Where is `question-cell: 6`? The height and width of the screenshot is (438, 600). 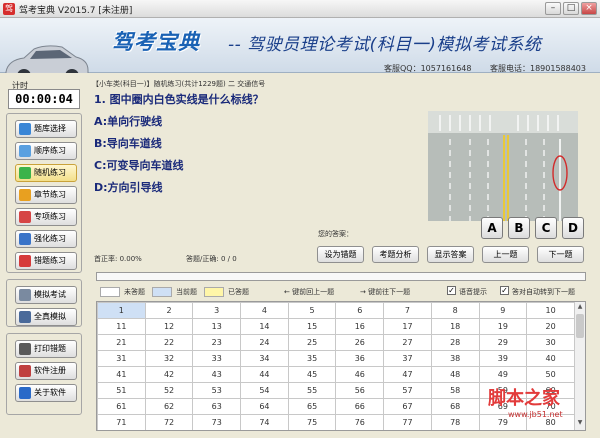 question-cell: 6 is located at coordinates (360, 310).